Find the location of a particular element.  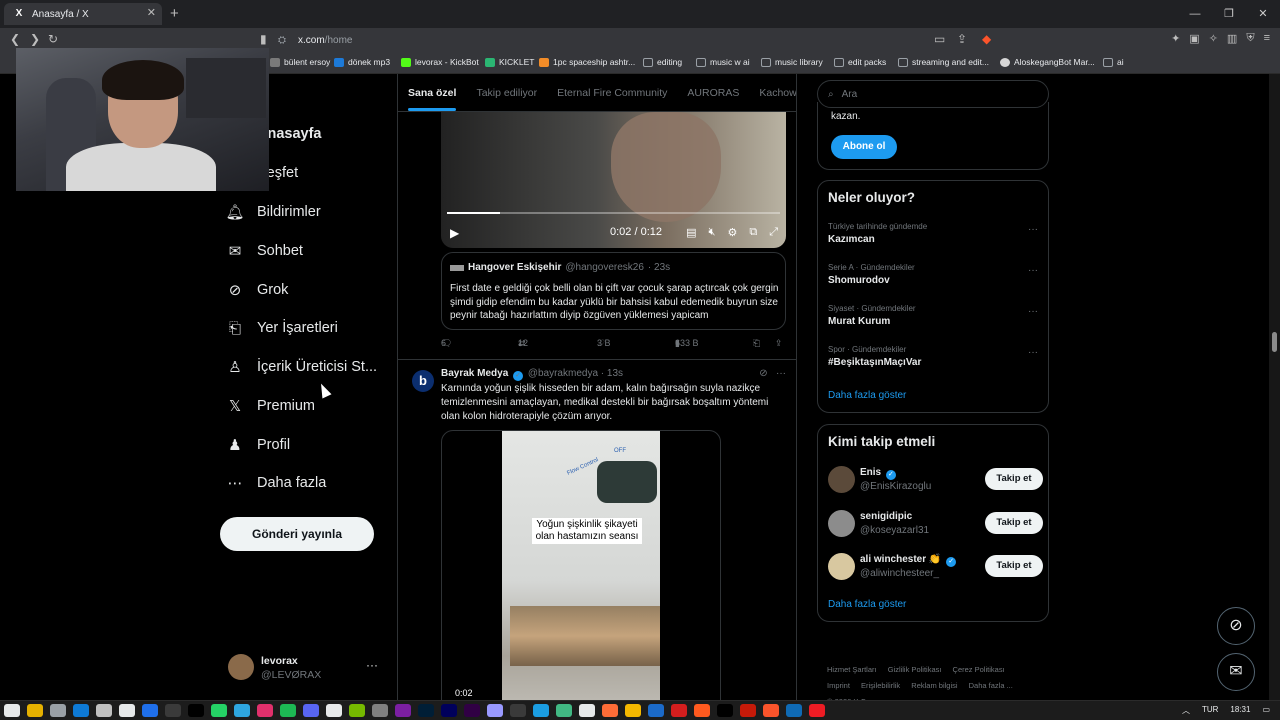

post-button: Gönderi yayınla is located at coordinates (297, 534).